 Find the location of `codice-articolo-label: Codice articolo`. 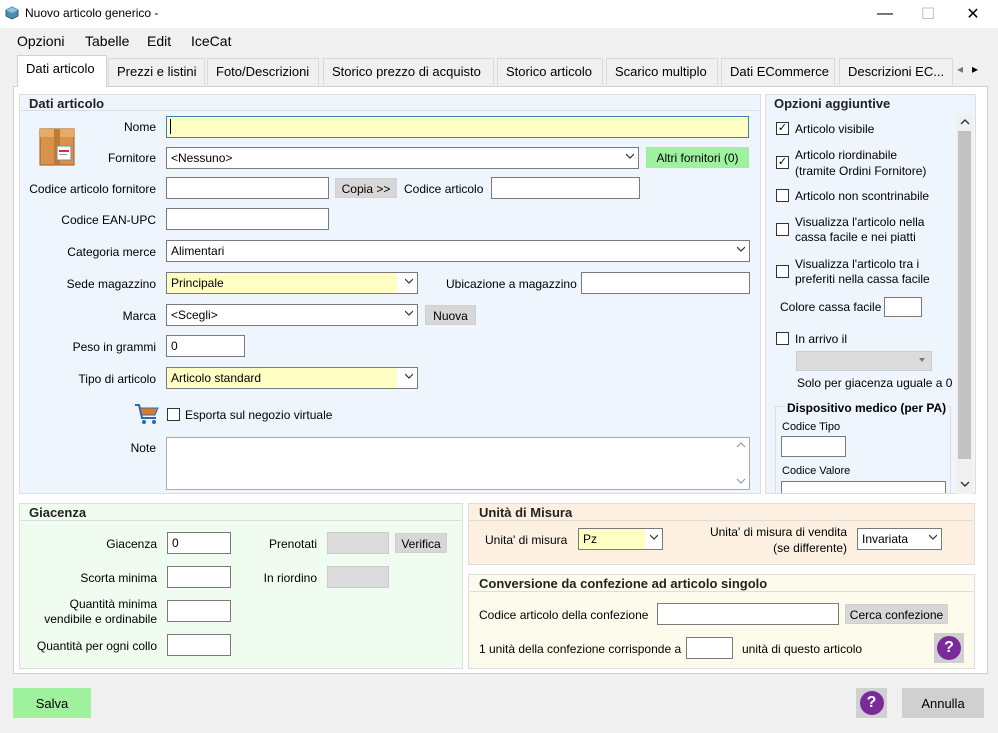

codice-articolo-label: Codice articolo is located at coordinates (444, 189).